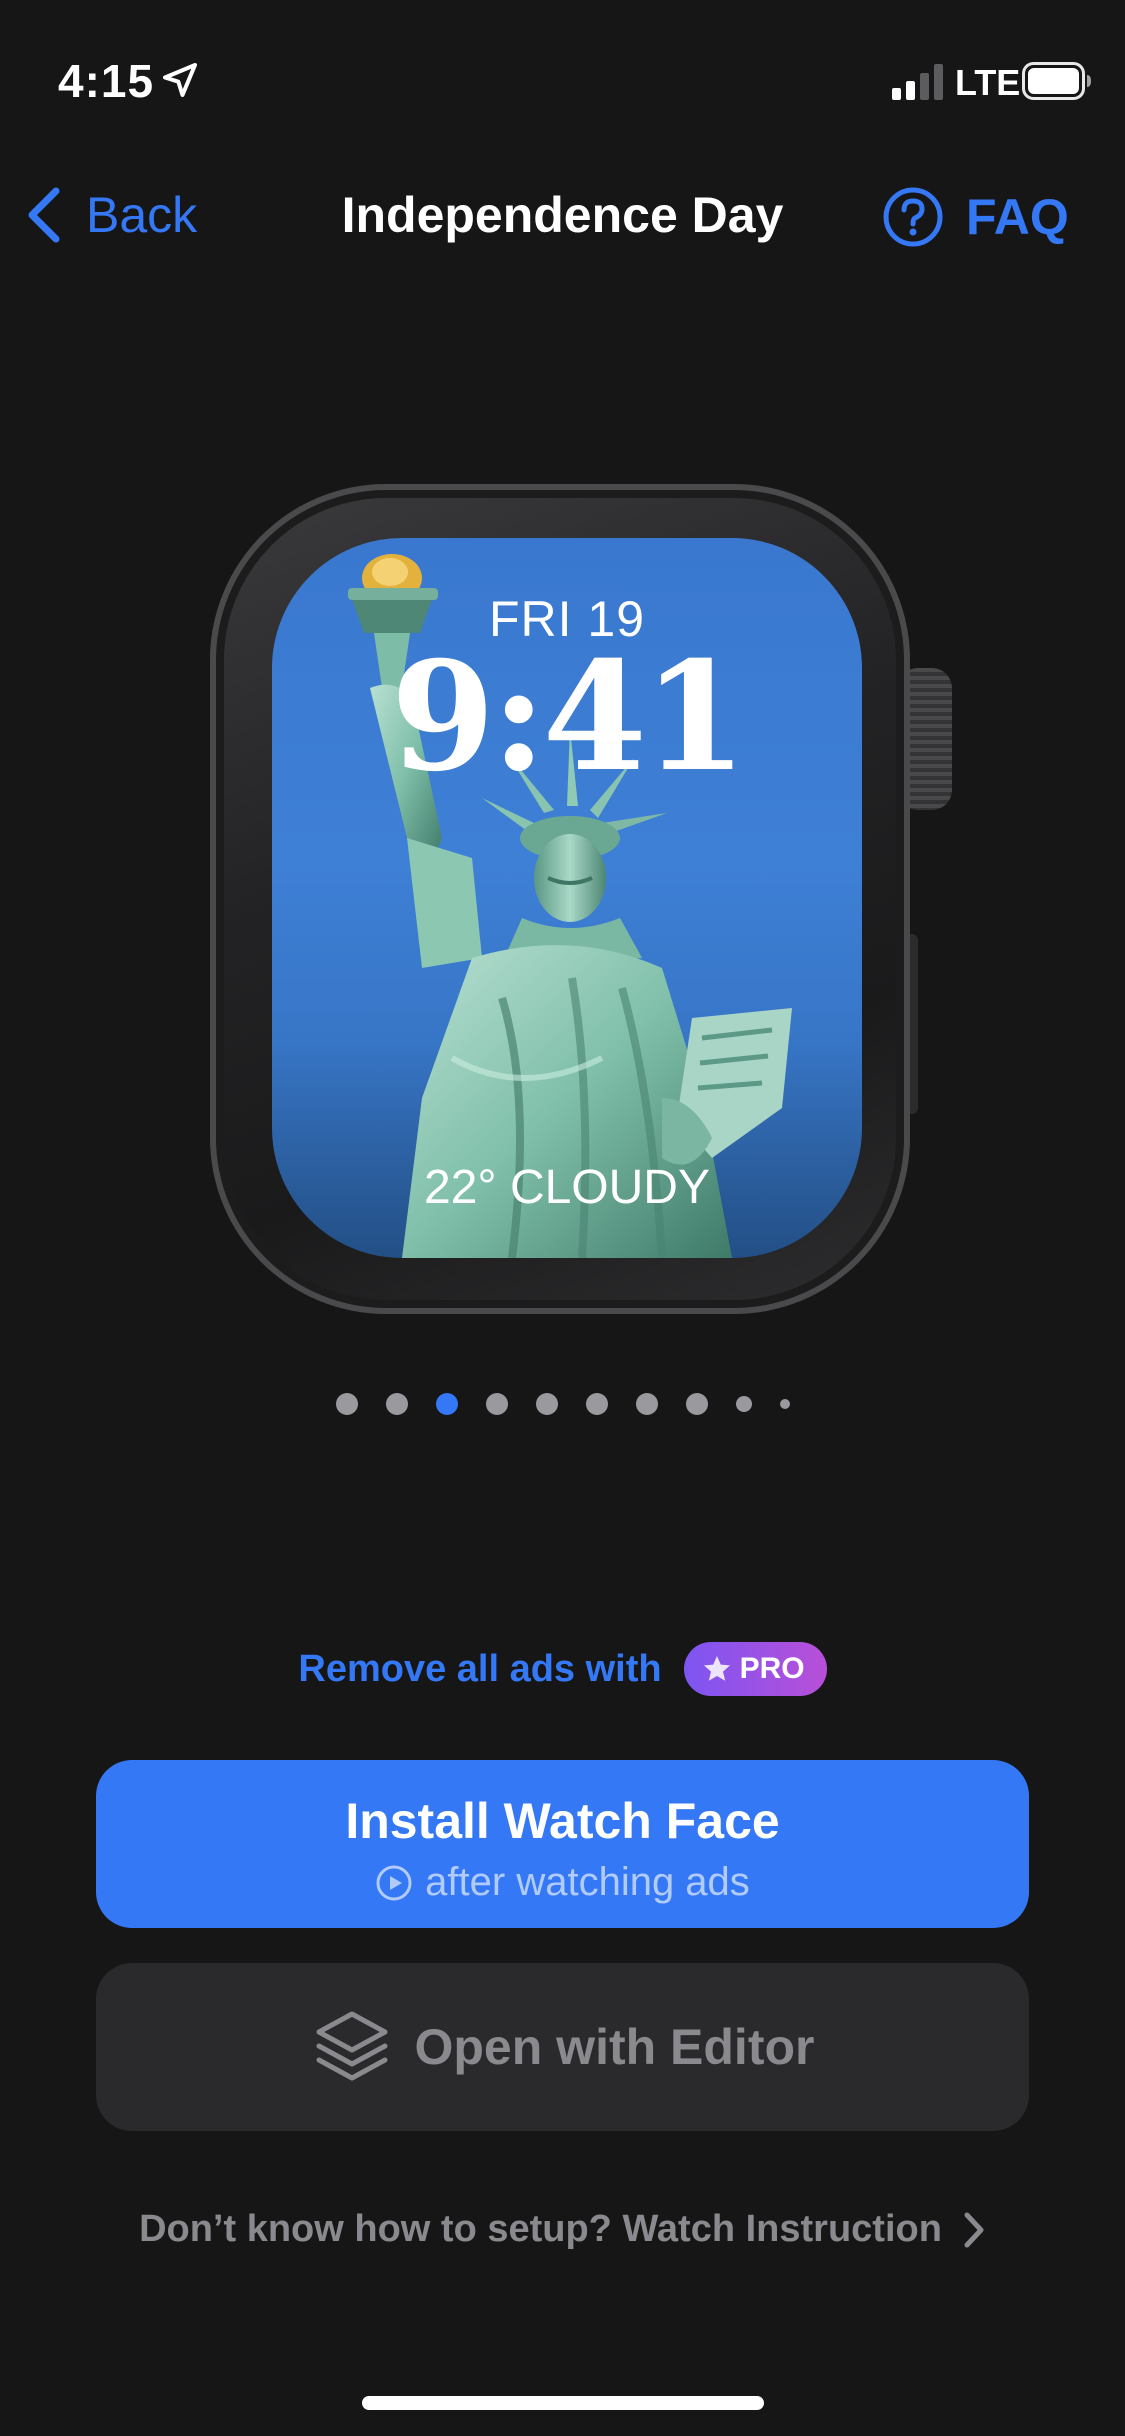 Image resolution: width=1125 pixels, height=2436 pixels. I want to click on open-with-editor-button: Open with Editor, so click(562, 2047).